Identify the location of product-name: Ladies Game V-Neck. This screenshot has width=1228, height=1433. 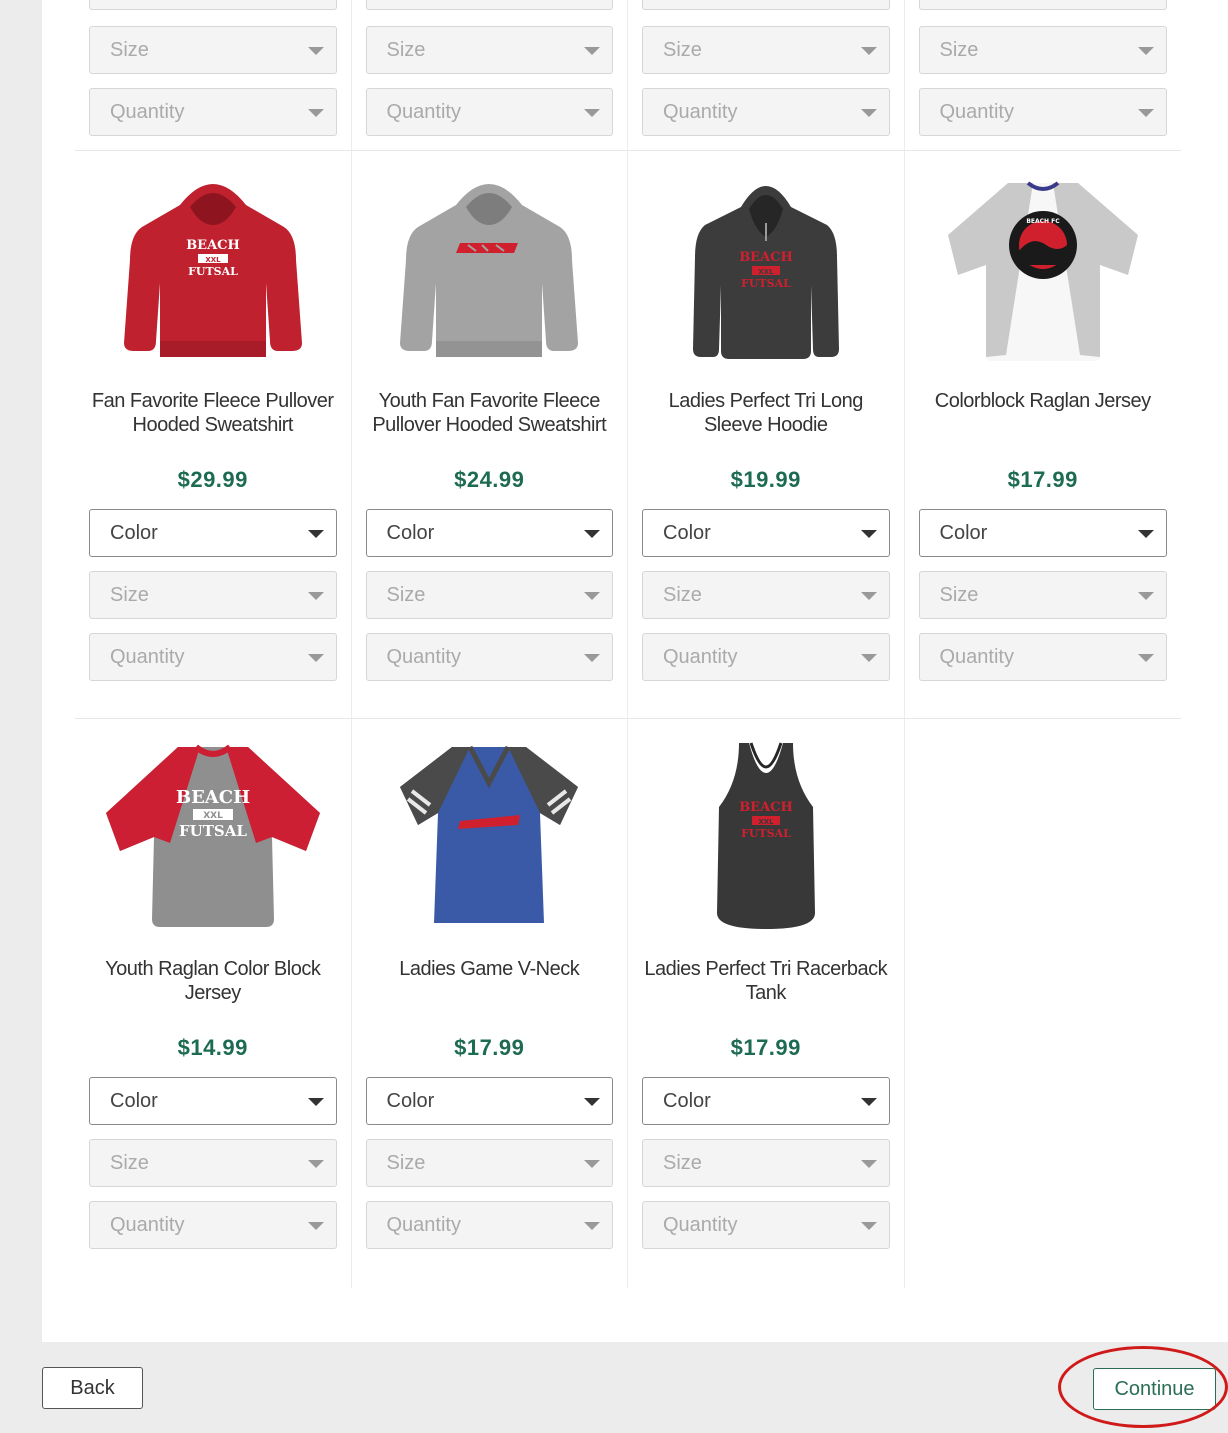
(490, 990).